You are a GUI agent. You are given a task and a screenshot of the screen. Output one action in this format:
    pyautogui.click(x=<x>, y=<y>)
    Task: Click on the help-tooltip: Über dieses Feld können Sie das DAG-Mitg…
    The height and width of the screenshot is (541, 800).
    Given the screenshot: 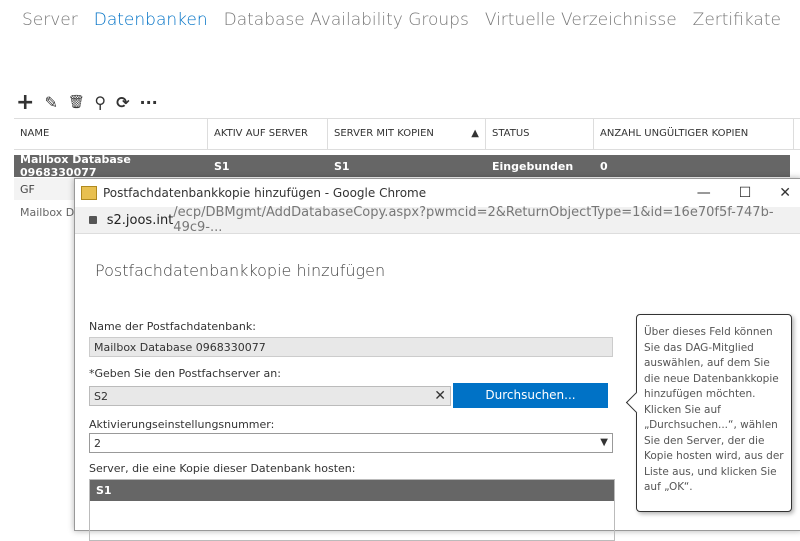 What is the action you would take?
    pyautogui.click(x=714, y=413)
    